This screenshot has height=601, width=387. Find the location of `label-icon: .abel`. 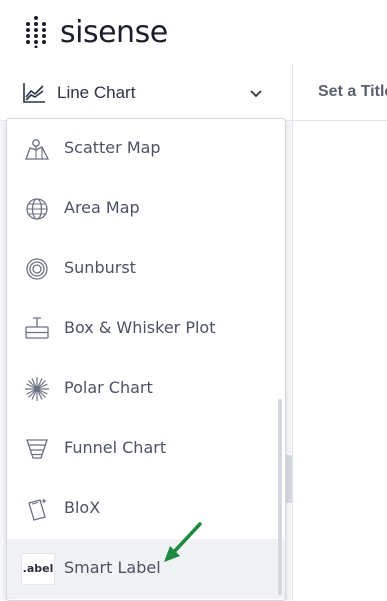

label-icon: .abel is located at coordinates (38, 569).